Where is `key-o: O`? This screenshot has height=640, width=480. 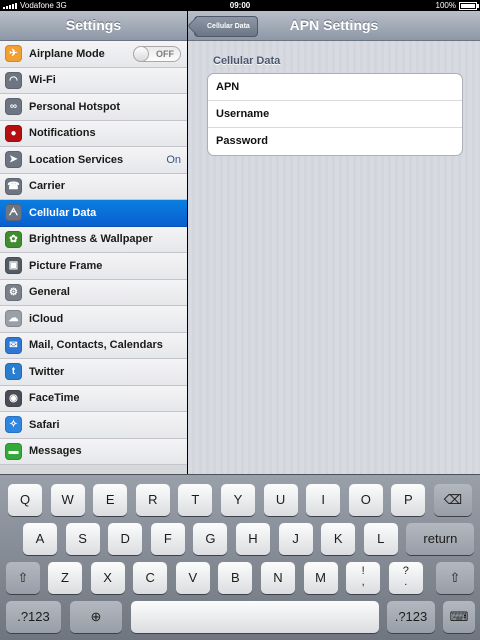
key-o: O is located at coordinates (365, 500).